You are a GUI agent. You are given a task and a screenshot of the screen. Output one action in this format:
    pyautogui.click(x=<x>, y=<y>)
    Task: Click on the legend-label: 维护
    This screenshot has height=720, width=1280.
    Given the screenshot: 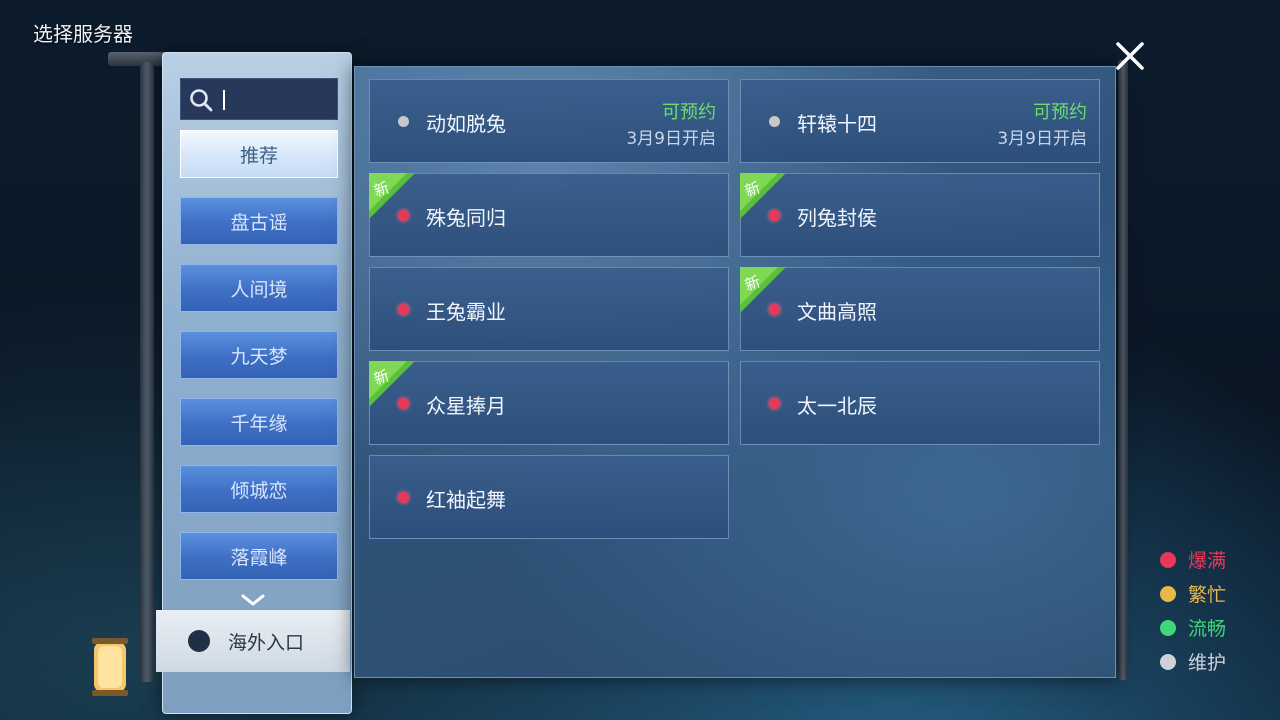 What is the action you would take?
    pyautogui.click(x=1207, y=663)
    